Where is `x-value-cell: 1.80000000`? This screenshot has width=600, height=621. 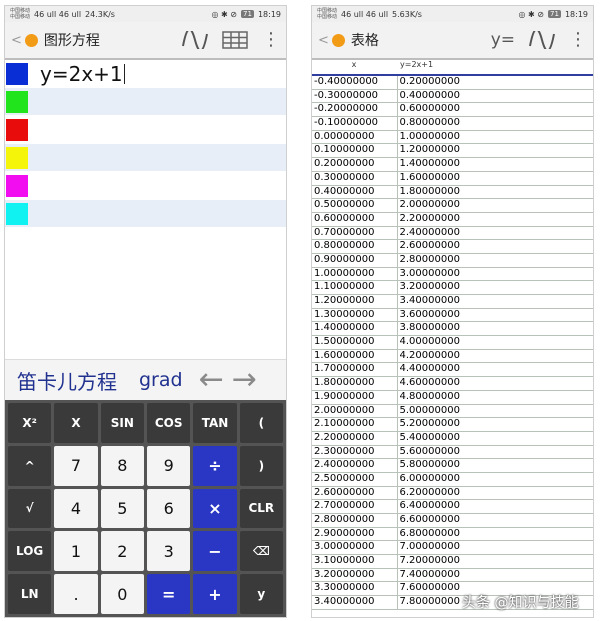
x-value-cell: 1.80000000 is located at coordinates (355, 383).